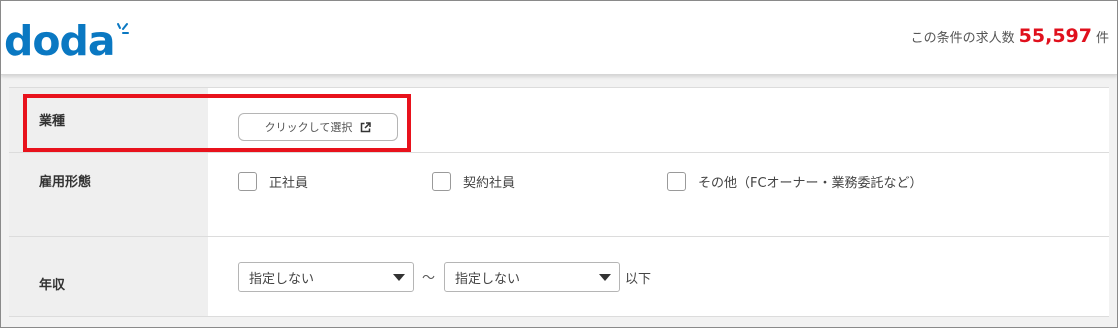  Describe the element at coordinates (108, 276) in the screenshot. I see `income-label: 年収` at that location.